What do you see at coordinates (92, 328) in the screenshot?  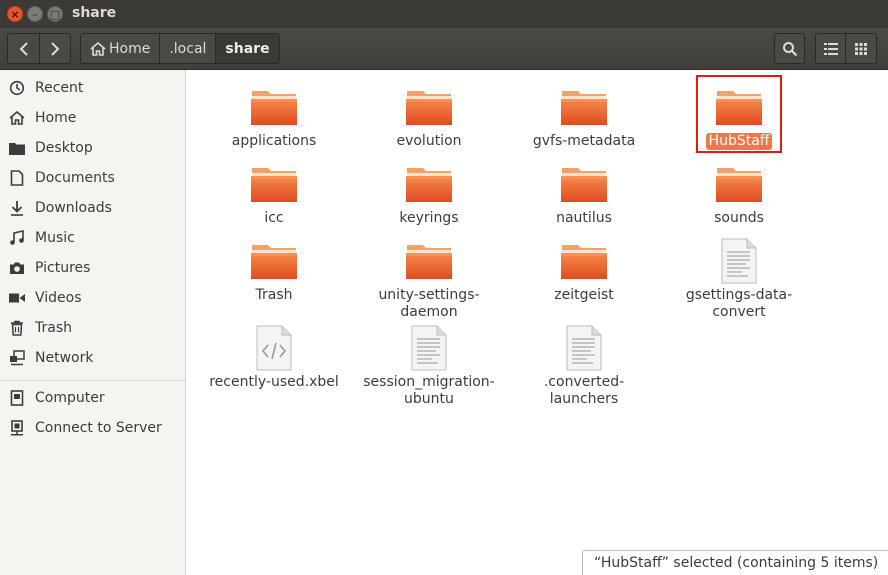 I see `sidebar-item-trash: Trash` at bounding box center [92, 328].